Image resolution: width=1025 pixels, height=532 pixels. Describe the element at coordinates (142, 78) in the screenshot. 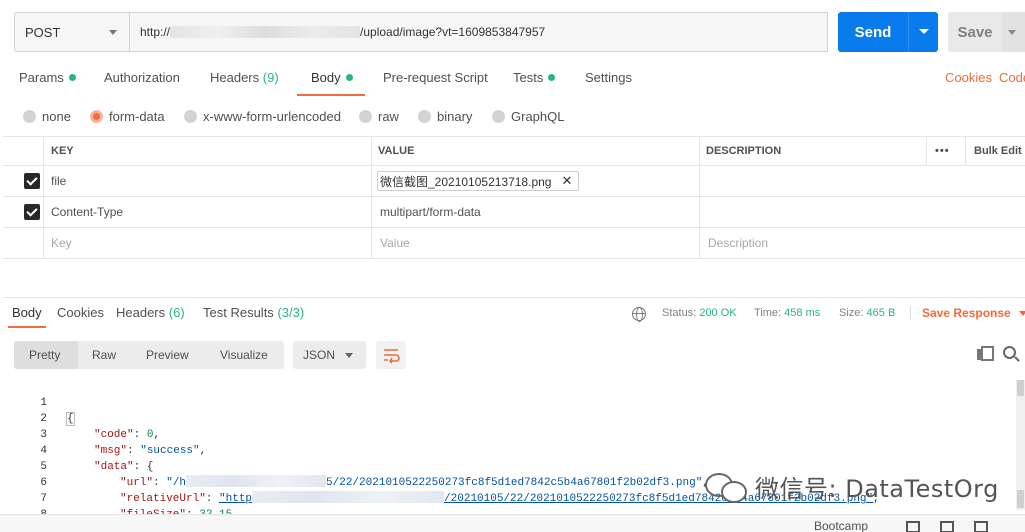

I see `tab-authorization: Authorization` at that location.